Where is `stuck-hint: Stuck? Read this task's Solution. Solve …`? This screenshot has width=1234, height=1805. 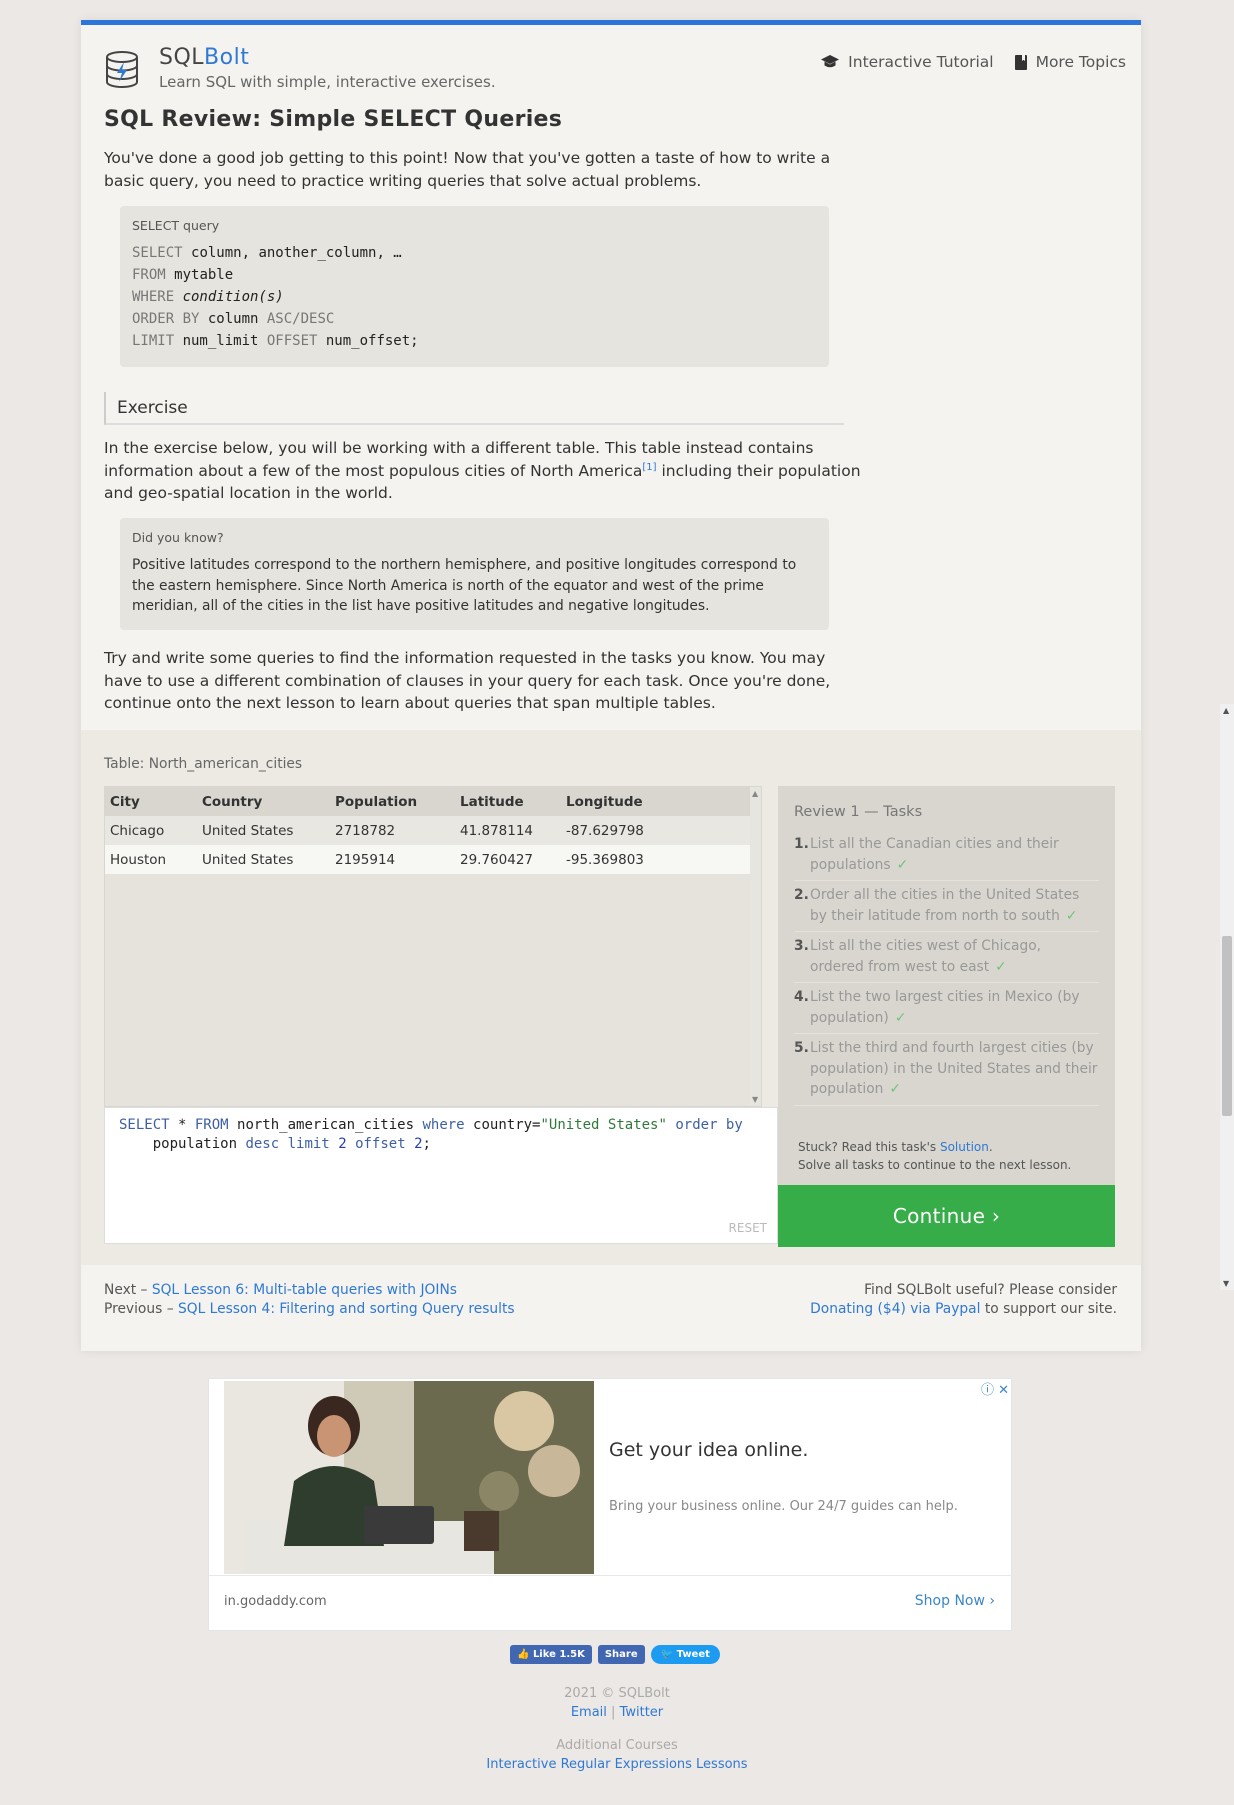
stuck-hint: Stuck? Read this task's Solution. Solve … is located at coordinates (935, 1156).